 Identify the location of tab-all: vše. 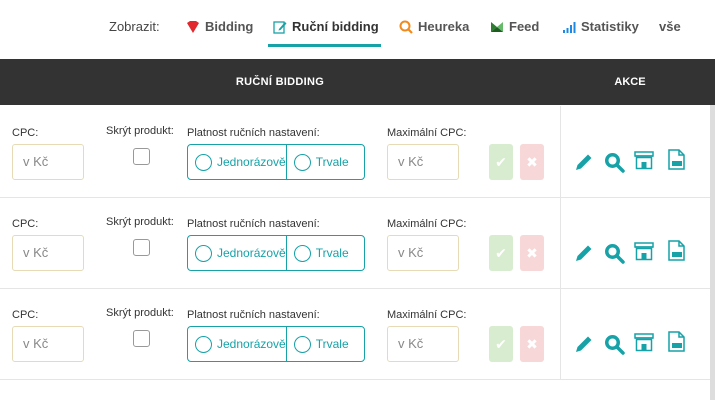
(670, 26).